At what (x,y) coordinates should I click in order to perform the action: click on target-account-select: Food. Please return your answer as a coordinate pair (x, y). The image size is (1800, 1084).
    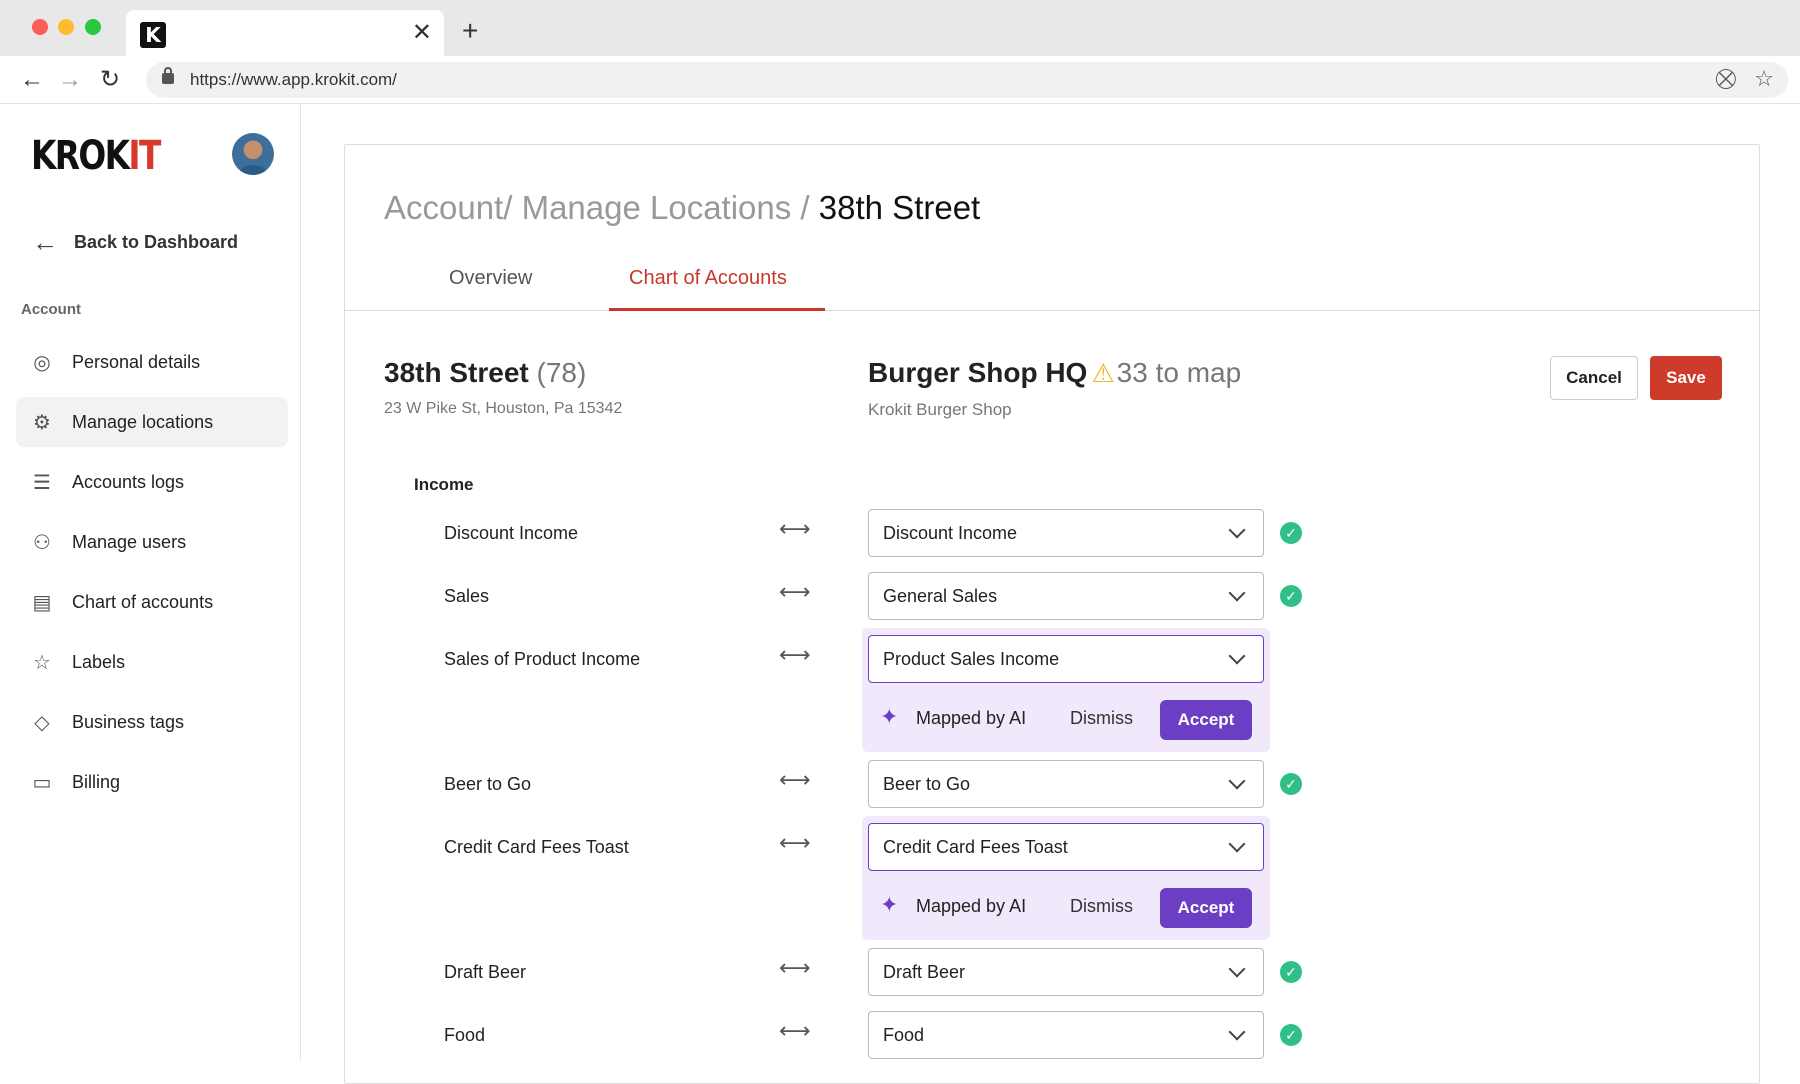
    Looking at the image, I should click on (1066, 1035).